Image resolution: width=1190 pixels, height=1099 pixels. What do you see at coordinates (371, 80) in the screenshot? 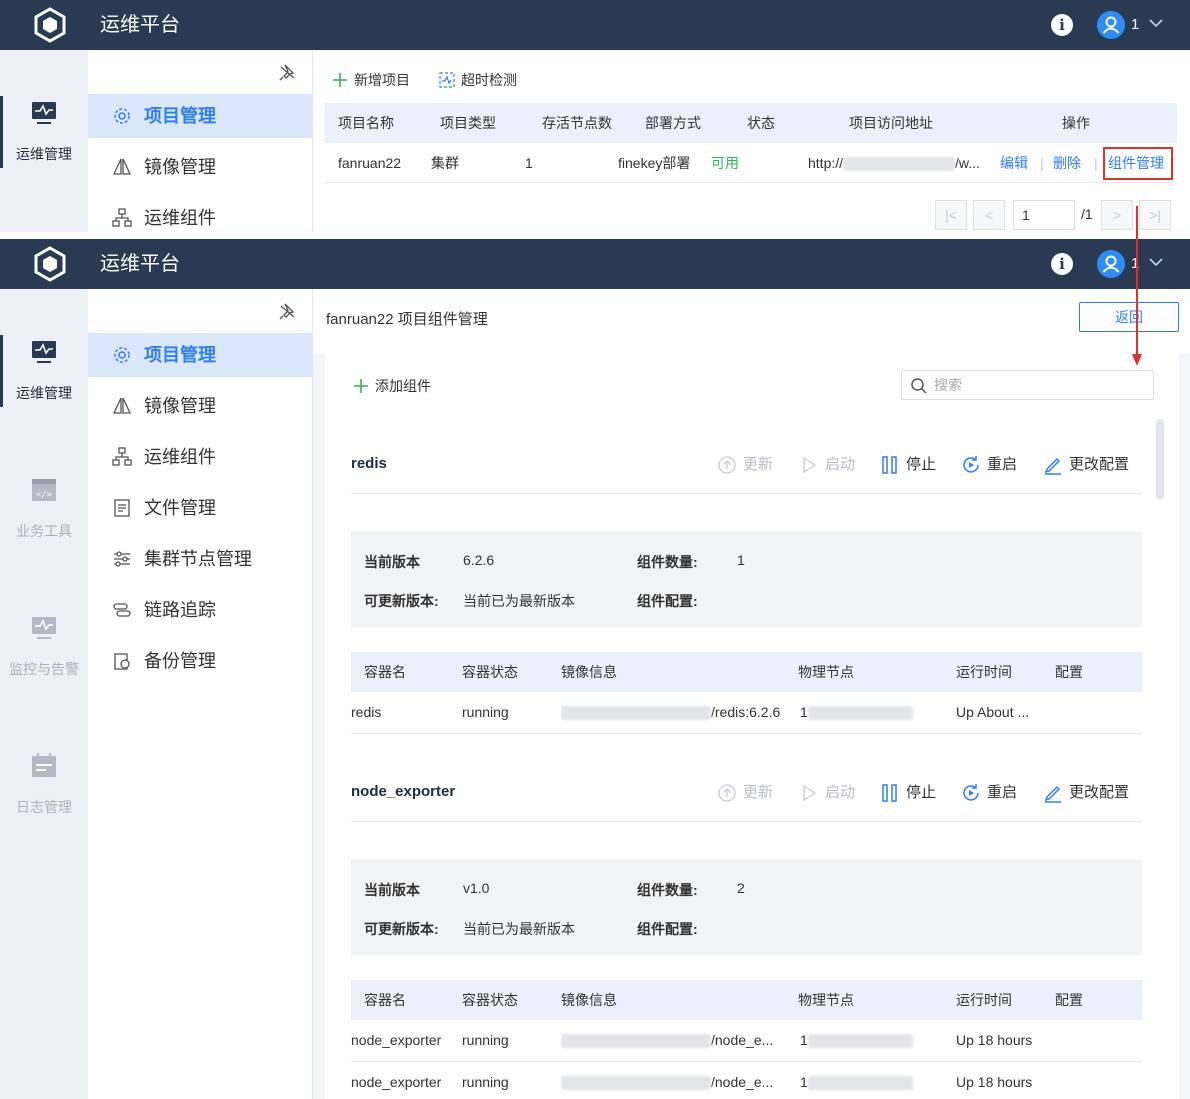
I see `add-project-button: 新增项目` at bounding box center [371, 80].